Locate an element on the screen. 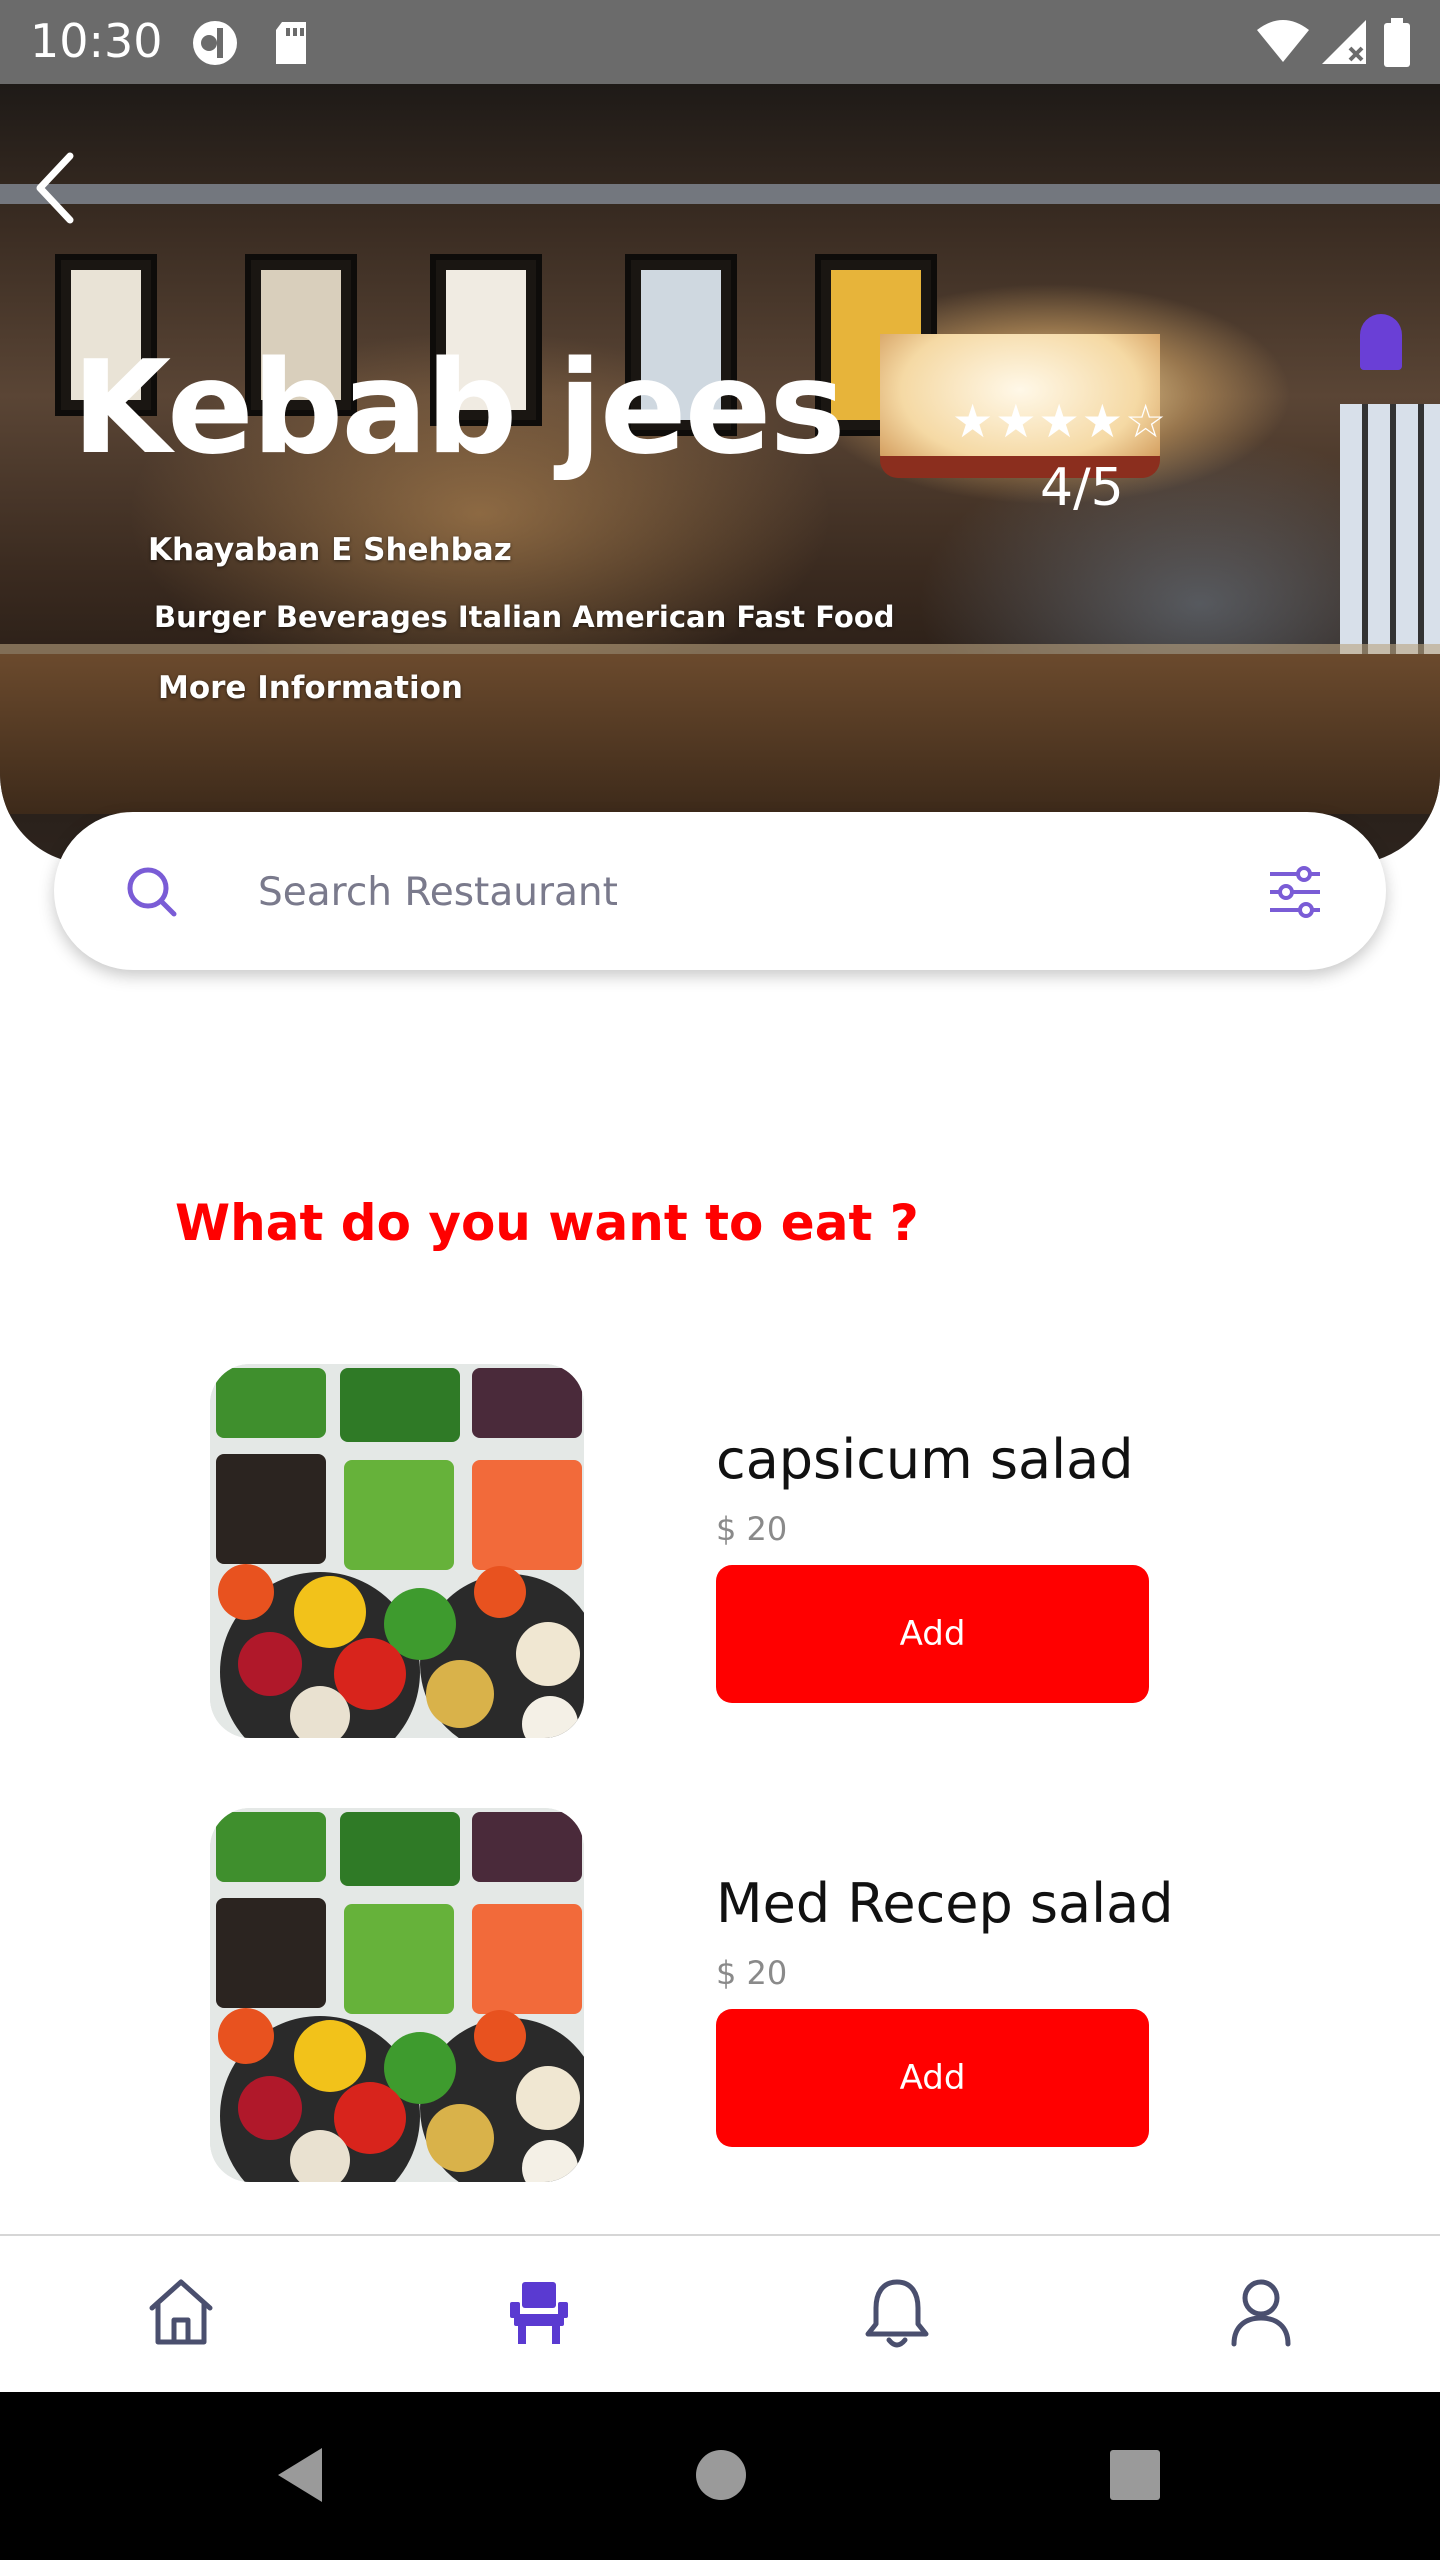  battery-icon is located at coordinates (1397, 42).